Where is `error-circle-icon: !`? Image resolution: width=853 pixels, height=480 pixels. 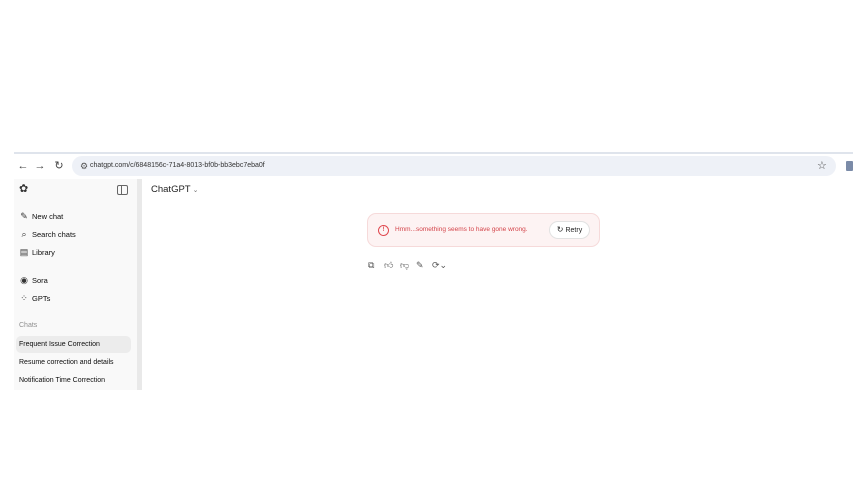
error-circle-icon: ! is located at coordinates (383, 230).